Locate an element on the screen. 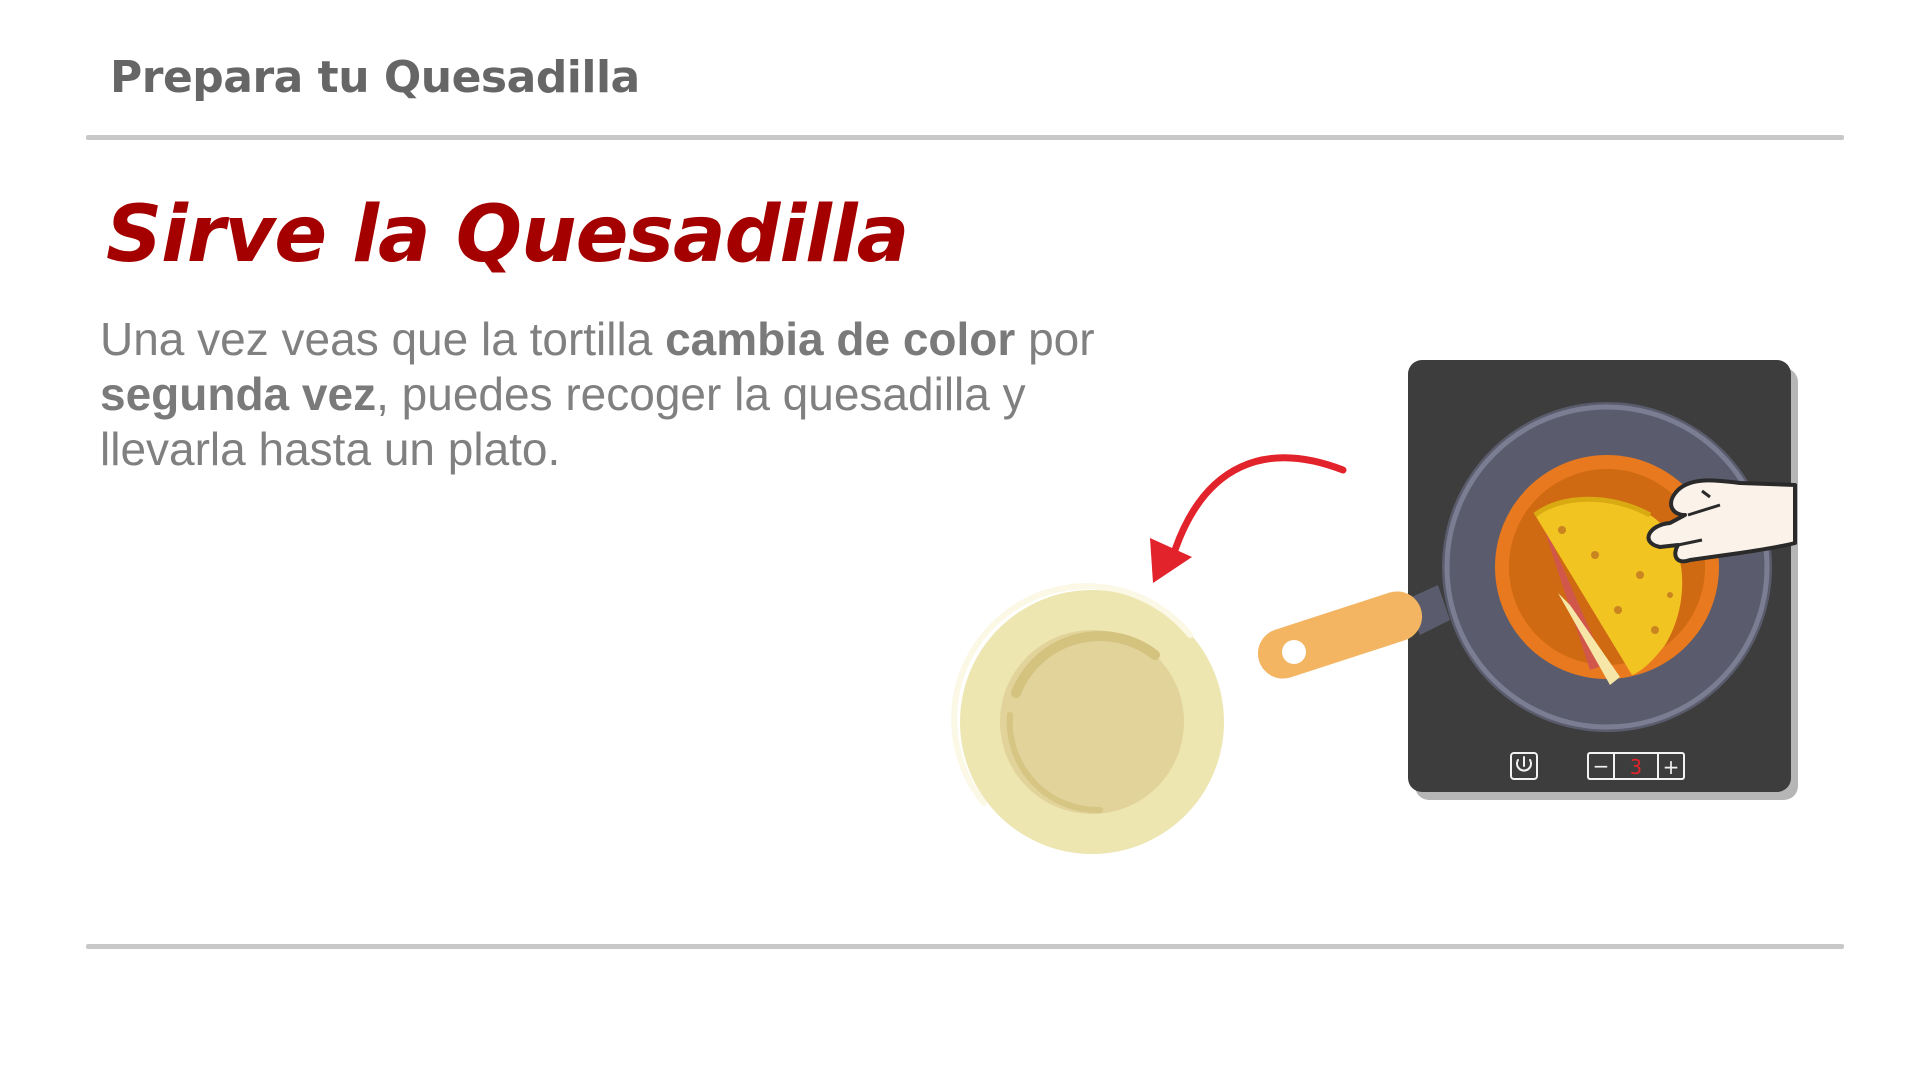 The image size is (1920, 1080). move-arrow-icon is located at coordinates (1248, 518).